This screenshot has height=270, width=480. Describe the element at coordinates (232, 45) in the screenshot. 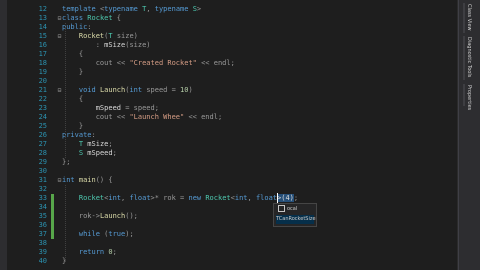

I see `code-line: 16 : mSize(size)` at that location.